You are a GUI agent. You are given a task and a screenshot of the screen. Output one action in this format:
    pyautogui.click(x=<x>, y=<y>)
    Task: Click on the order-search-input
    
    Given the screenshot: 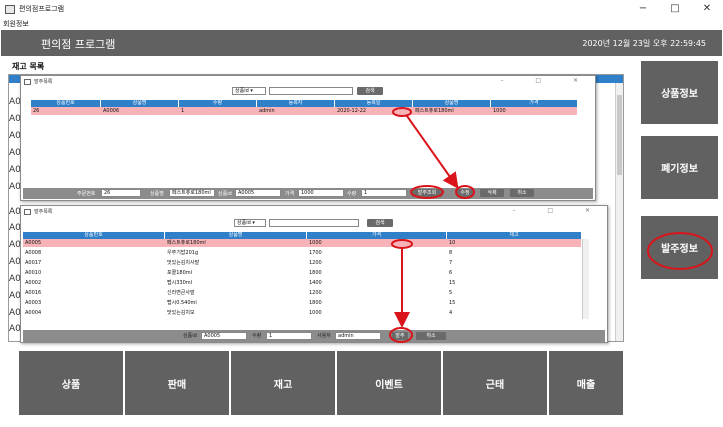 What is the action you would take?
    pyautogui.click(x=311, y=91)
    